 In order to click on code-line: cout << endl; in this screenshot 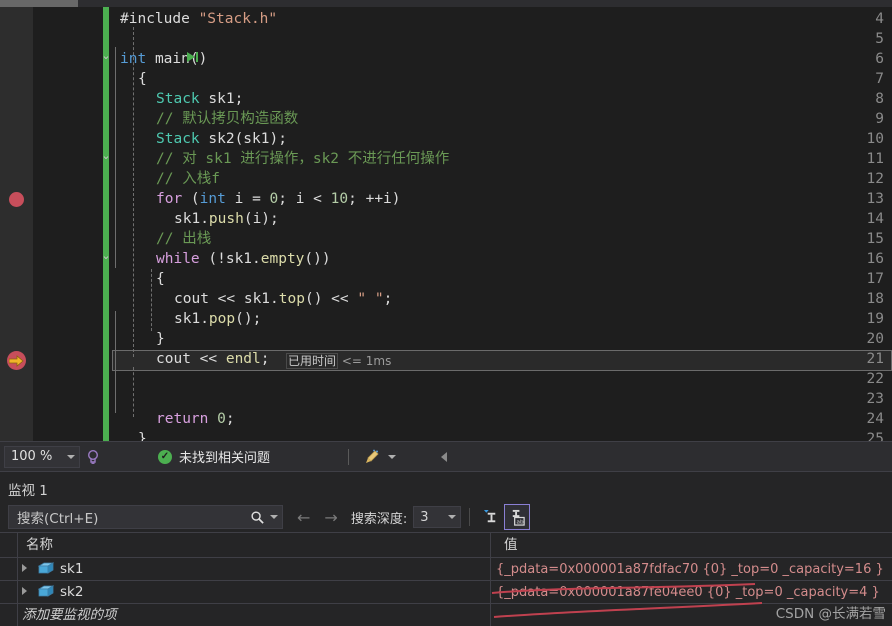, I will do `click(213, 359)`.